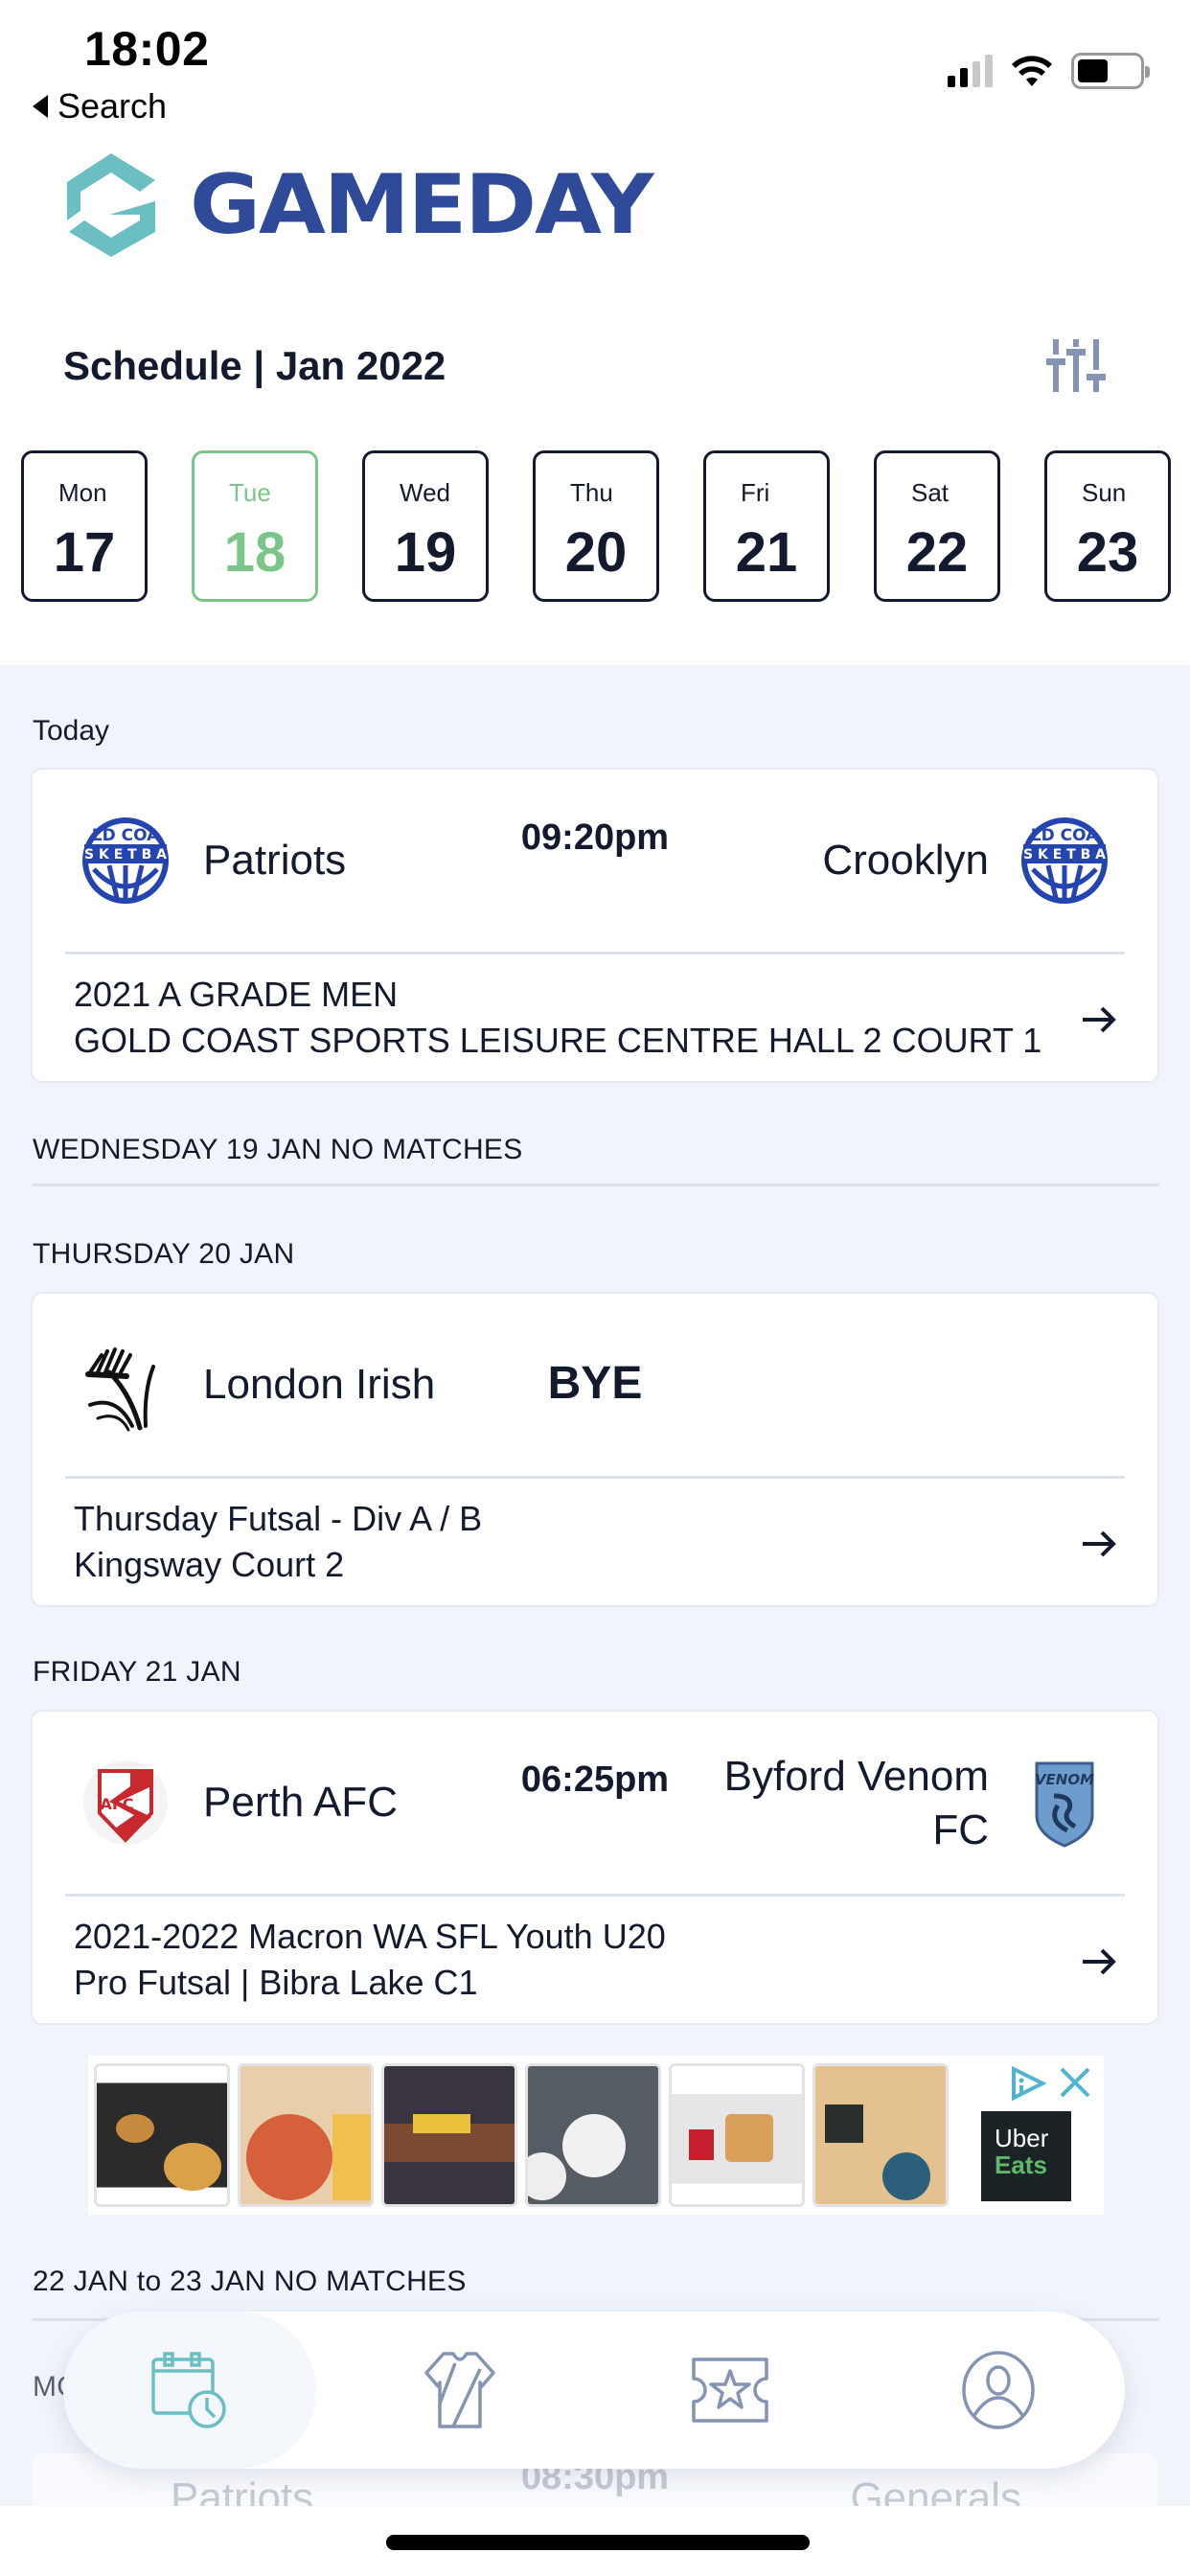 Image resolution: width=1190 pixels, height=2576 pixels. What do you see at coordinates (766, 552) in the screenshot?
I see `day-number: 21` at bounding box center [766, 552].